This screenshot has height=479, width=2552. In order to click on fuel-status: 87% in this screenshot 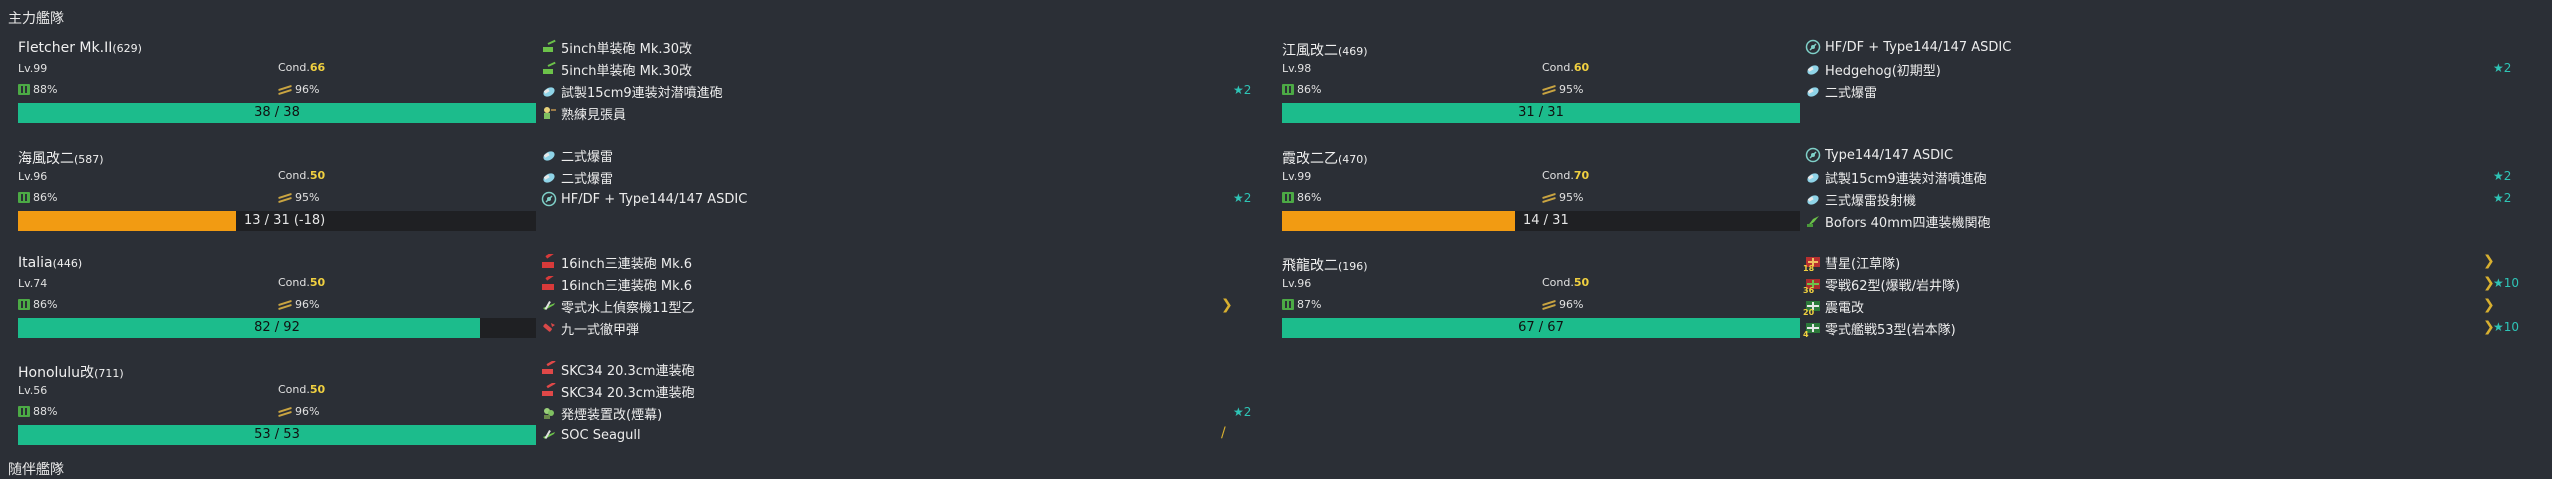, I will do `click(1301, 304)`.